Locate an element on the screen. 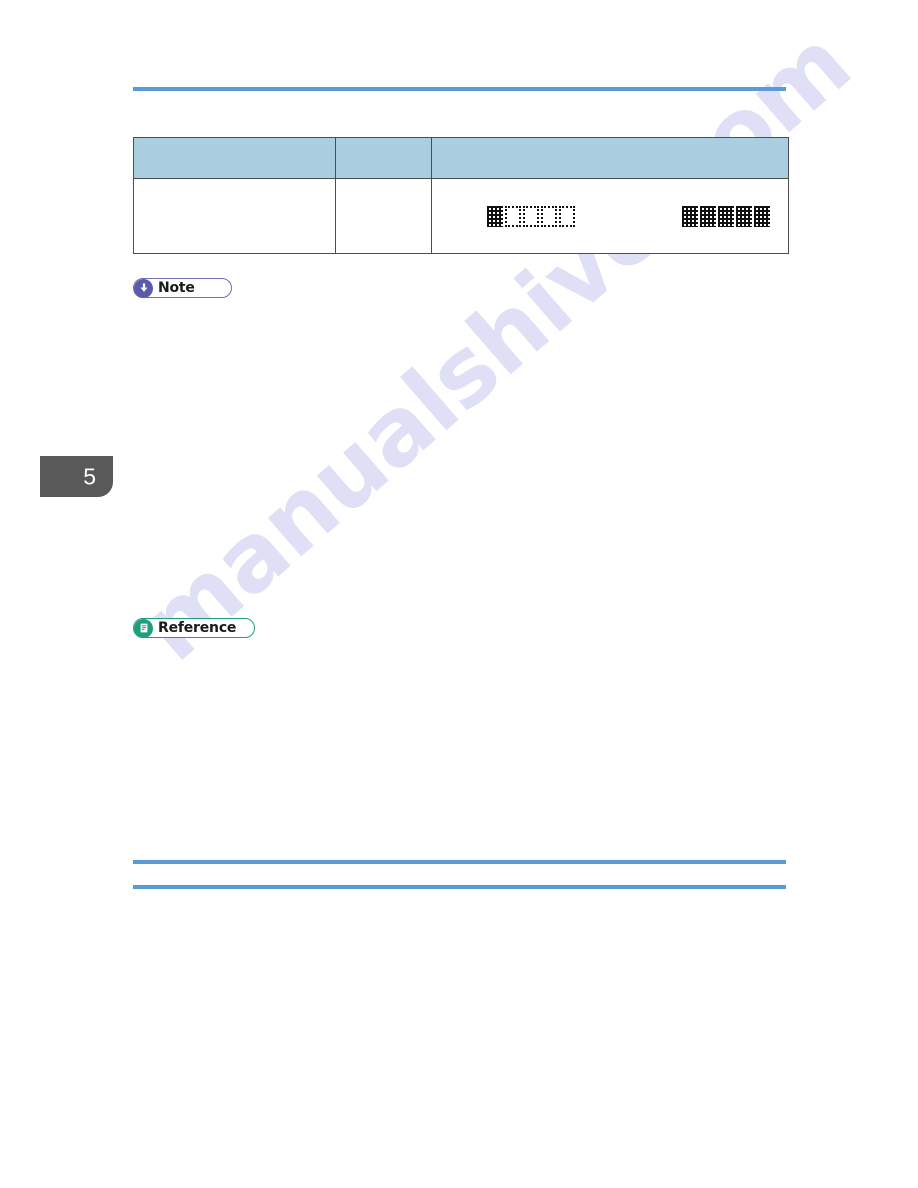 This screenshot has height=1188, width=918. table-body is located at coordinates (461, 216).